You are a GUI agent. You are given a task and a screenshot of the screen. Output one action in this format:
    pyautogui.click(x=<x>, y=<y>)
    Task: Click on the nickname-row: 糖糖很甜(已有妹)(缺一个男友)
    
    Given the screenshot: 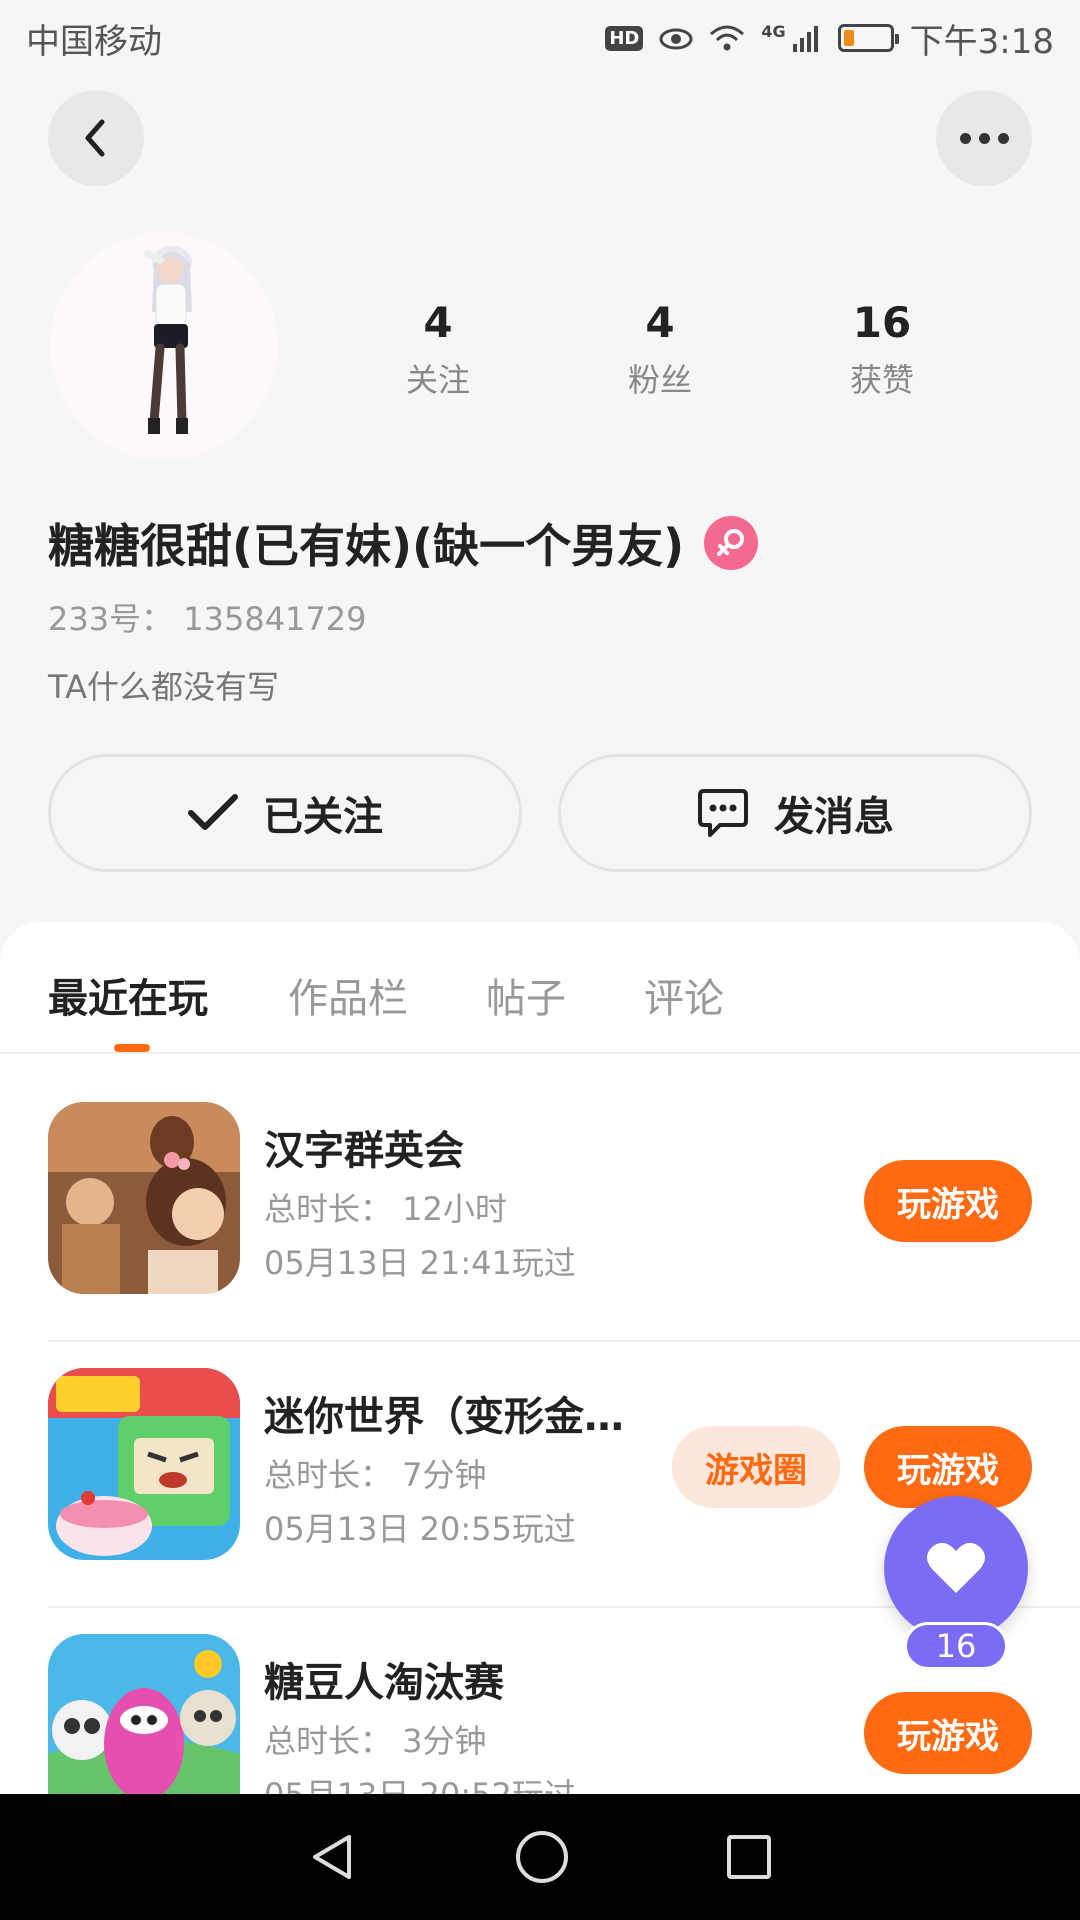 What is the action you would take?
    pyautogui.click(x=403, y=543)
    